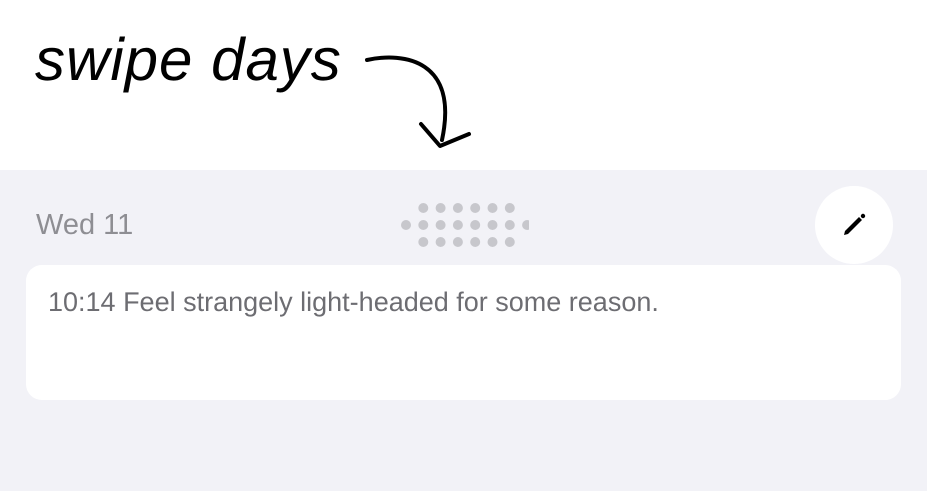  I want to click on annotation-text: swipe days, so click(188, 60).